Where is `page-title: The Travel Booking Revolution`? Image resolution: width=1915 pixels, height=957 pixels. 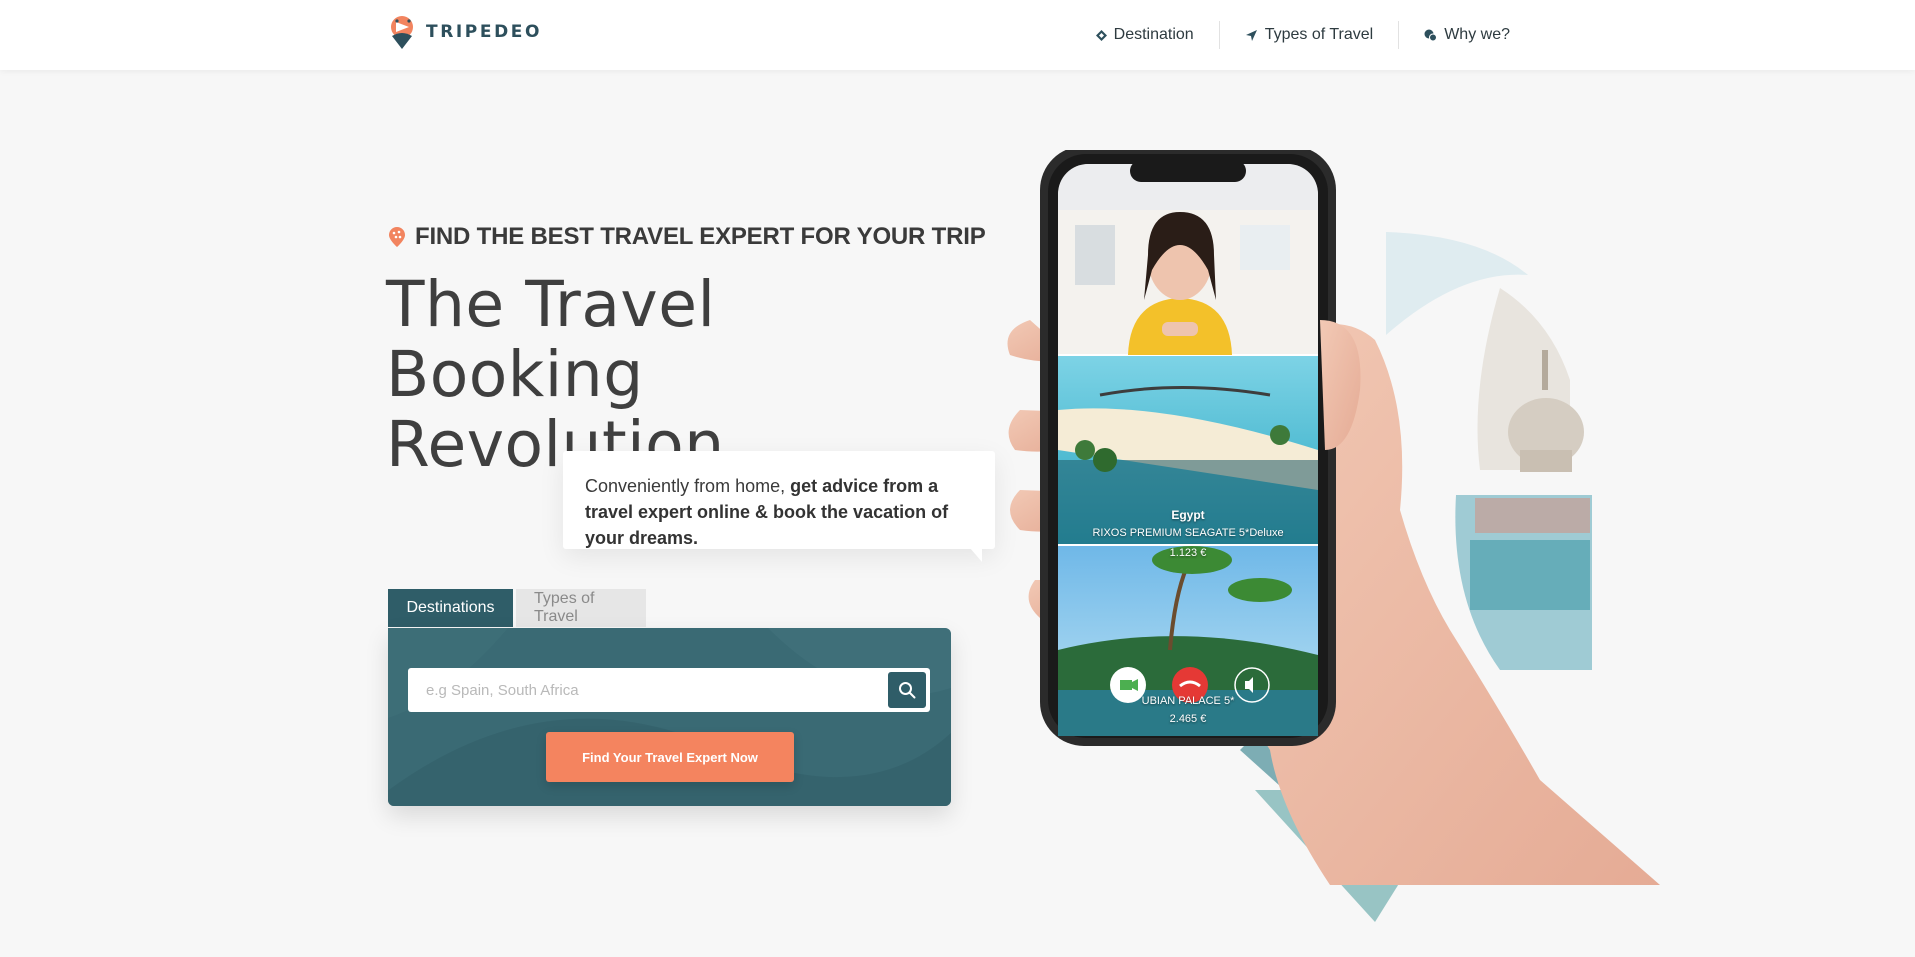
page-title: The Travel Booking Revolution is located at coordinates (686, 375).